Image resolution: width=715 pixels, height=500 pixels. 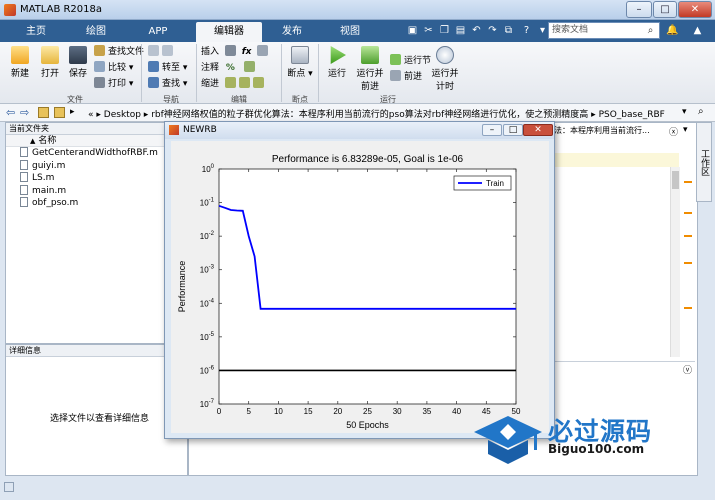 I want to click on comment-button: 注释 %, so click(x=229, y=68).